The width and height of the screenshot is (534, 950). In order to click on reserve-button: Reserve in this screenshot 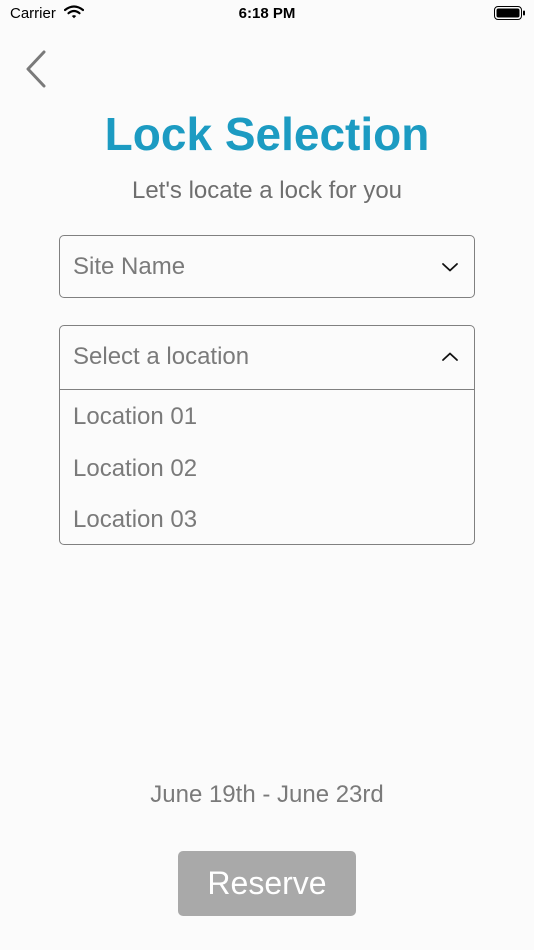, I will do `click(267, 883)`.